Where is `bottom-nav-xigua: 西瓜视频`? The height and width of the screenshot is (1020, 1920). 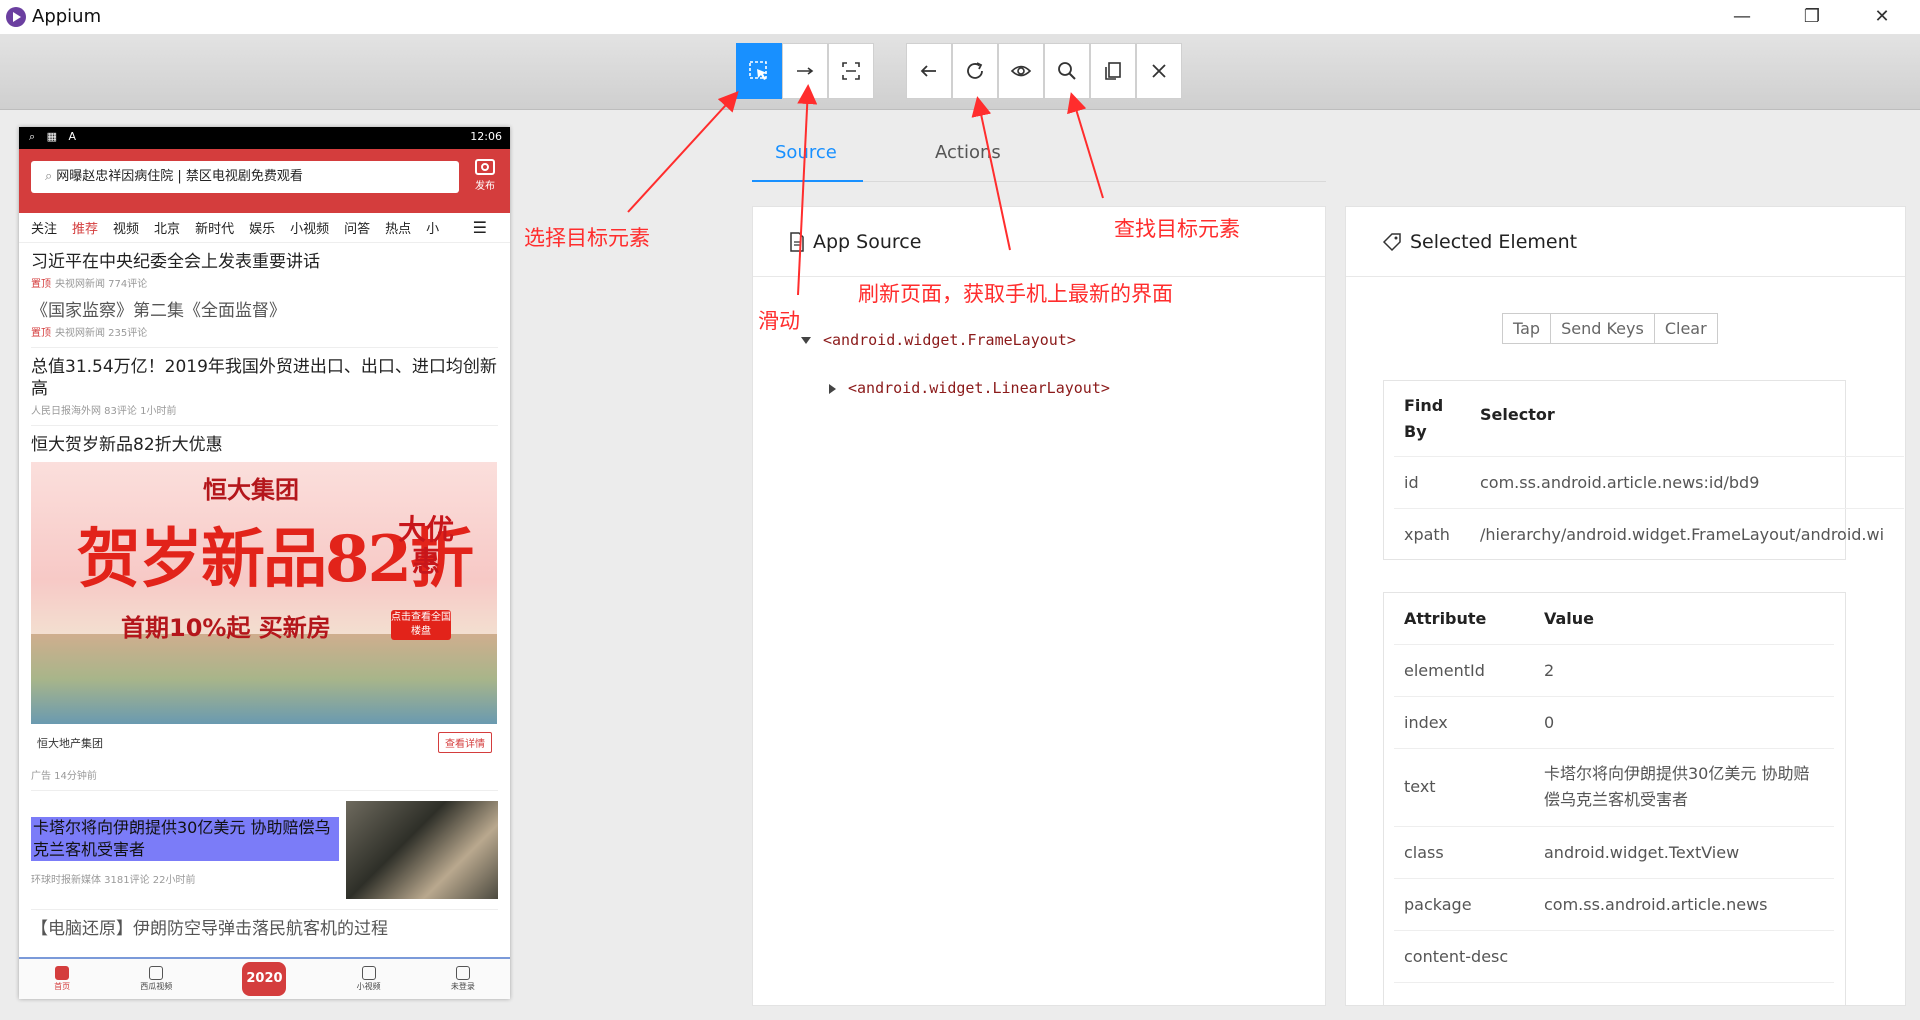 bottom-nav-xigua: 西瓜视频 is located at coordinates (156, 979).